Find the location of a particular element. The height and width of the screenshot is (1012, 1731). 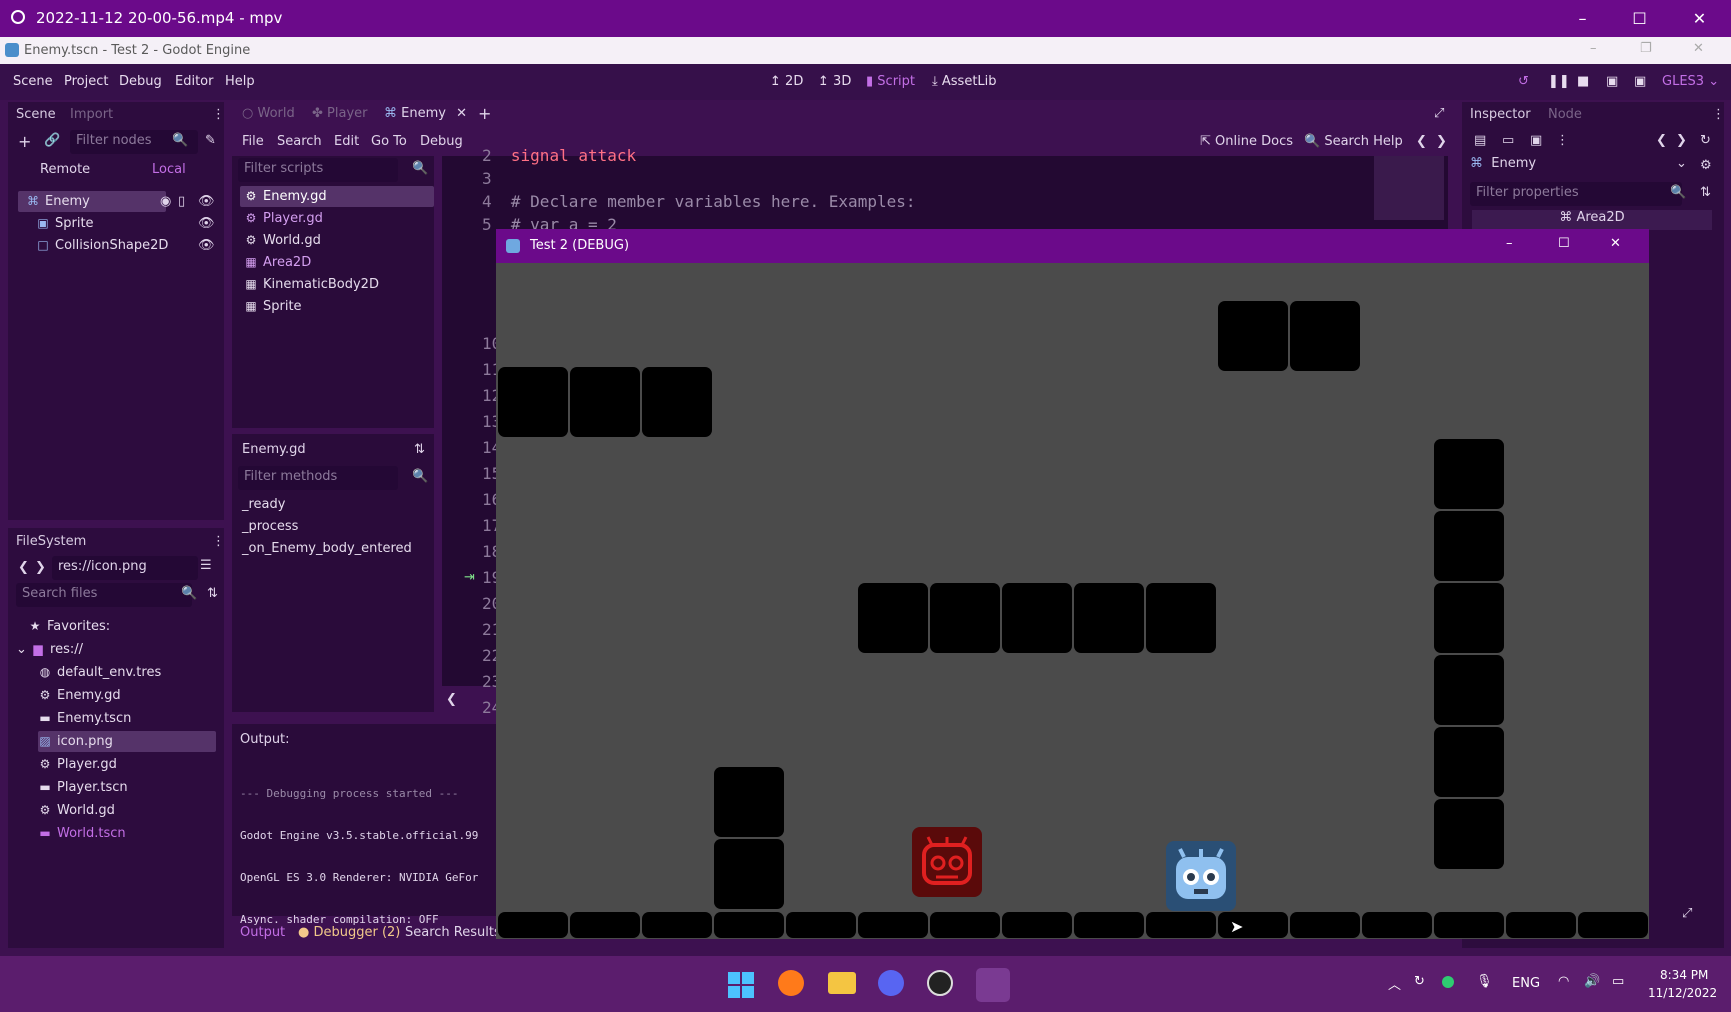

search-help-button: 🔍 Search Help is located at coordinates (1353, 141).